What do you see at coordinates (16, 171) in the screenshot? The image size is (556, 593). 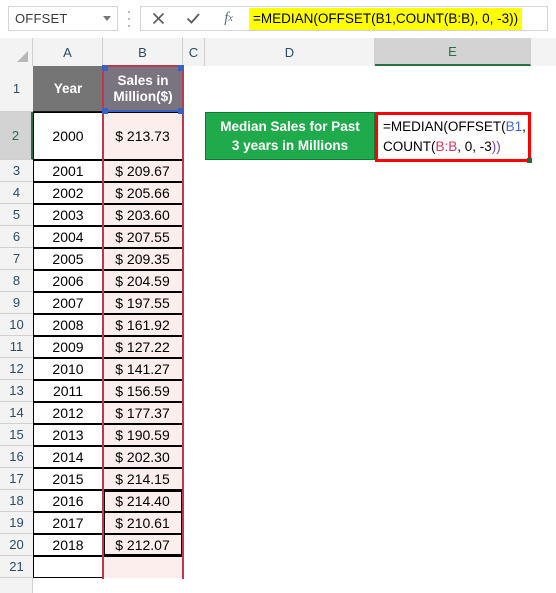 I see `row-header-3: 3` at bounding box center [16, 171].